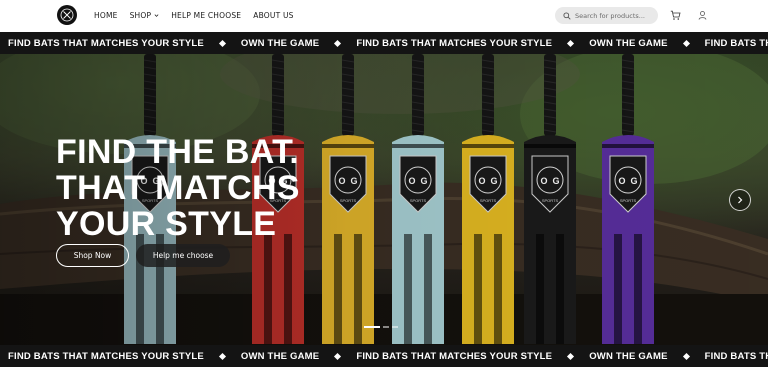 The image size is (768, 367). I want to click on og-sports-logo-icon, so click(67, 15).